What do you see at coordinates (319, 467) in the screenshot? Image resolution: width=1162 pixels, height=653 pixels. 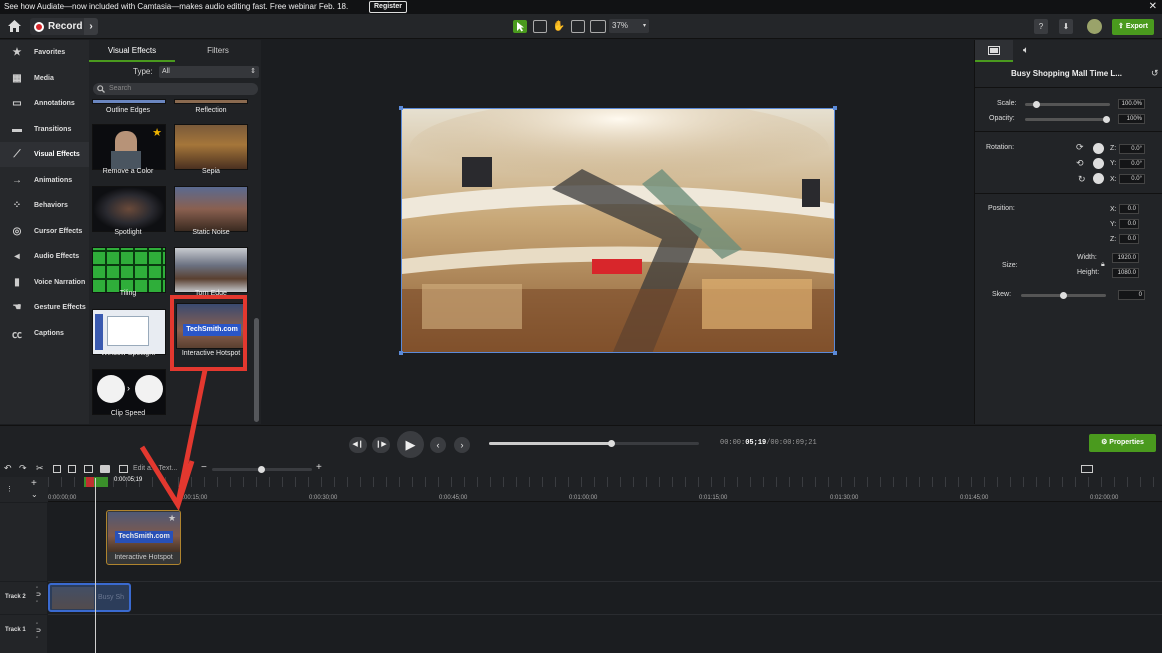 I see `zoom-in-icon: +` at bounding box center [319, 467].